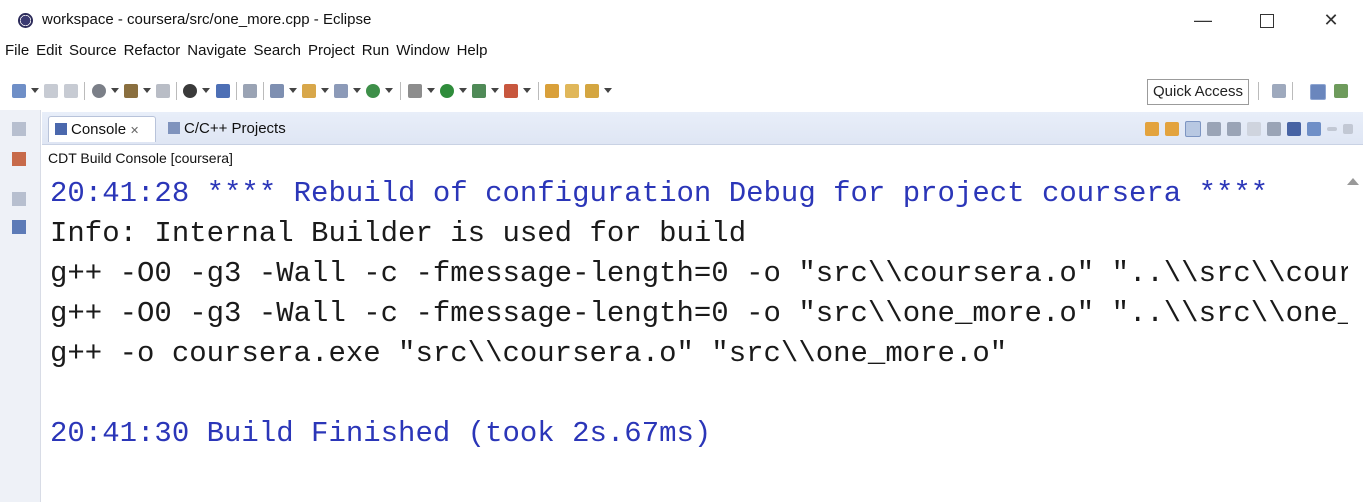 Image resolution: width=1363 pixels, height=502 pixels. I want to click on display-console-icon, so click(1294, 128).